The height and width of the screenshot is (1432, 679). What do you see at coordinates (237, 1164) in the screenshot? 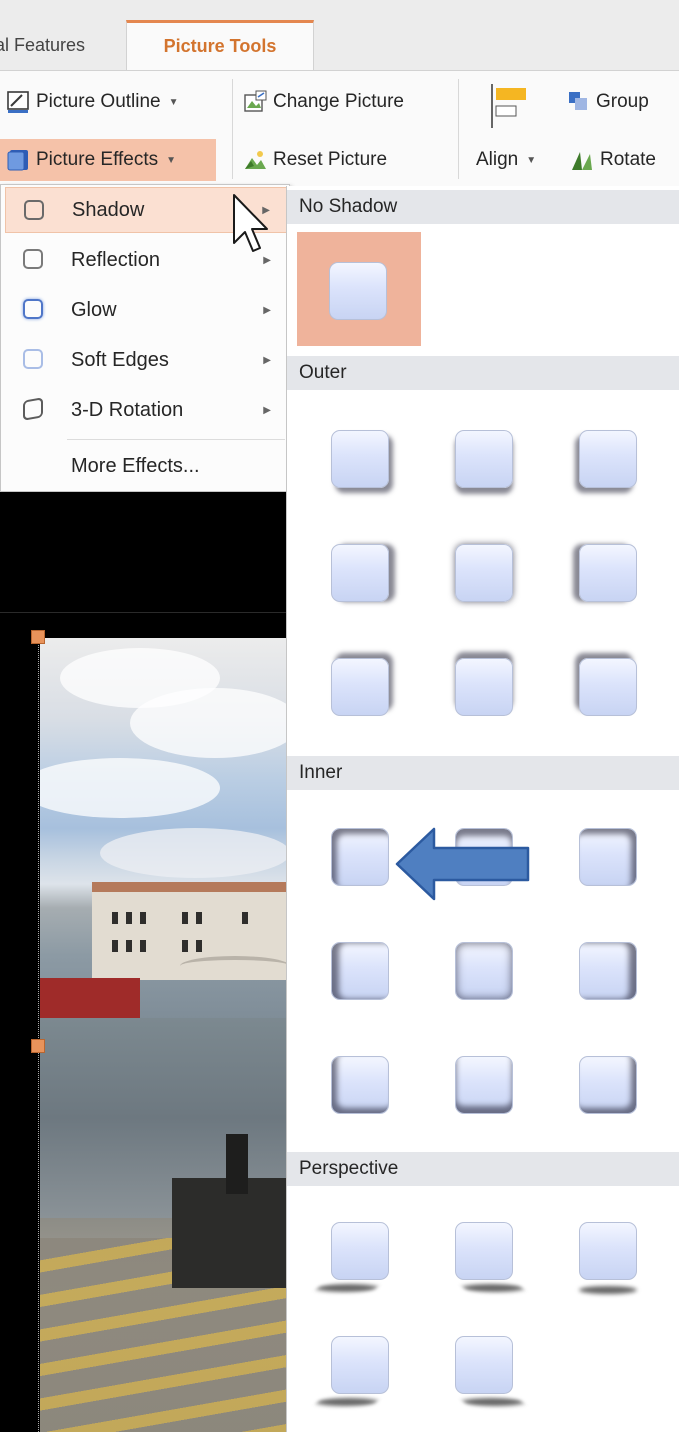
I see `mooring-post` at bounding box center [237, 1164].